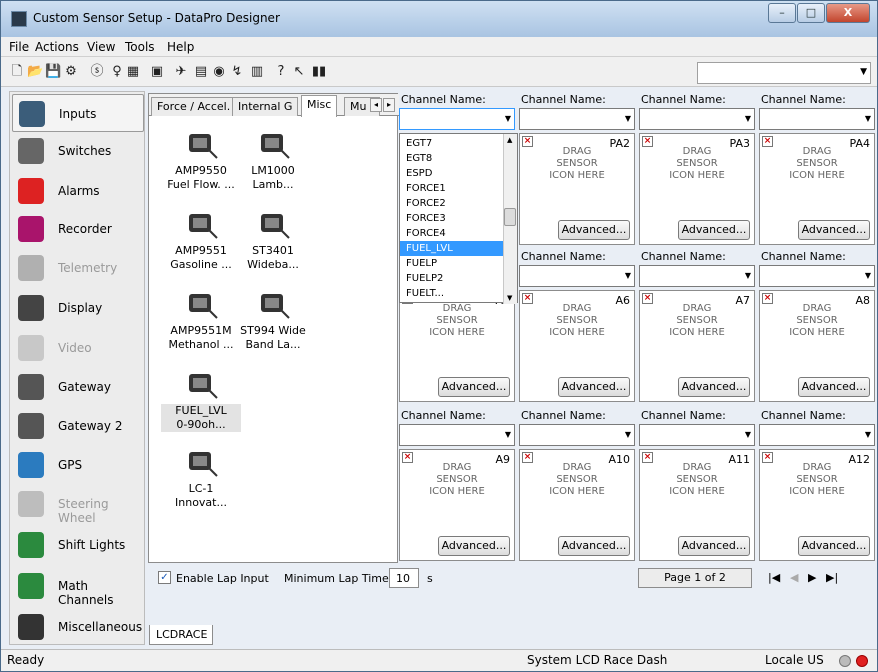 The height and width of the screenshot is (672, 878). I want to click on menu-file: File, so click(19, 47).